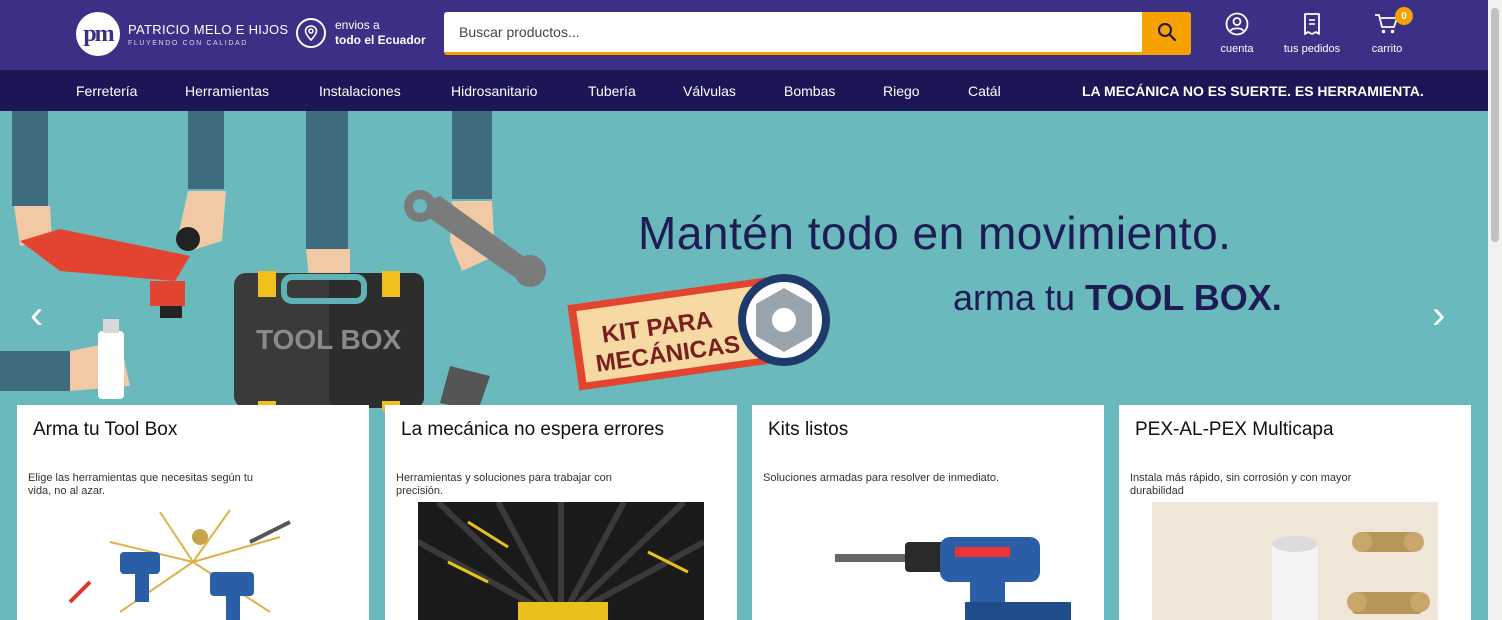 Image resolution: width=1502 pixels, height=620 pixels. I want to click on orders-link: tus pedidos, so click(1312, 32).